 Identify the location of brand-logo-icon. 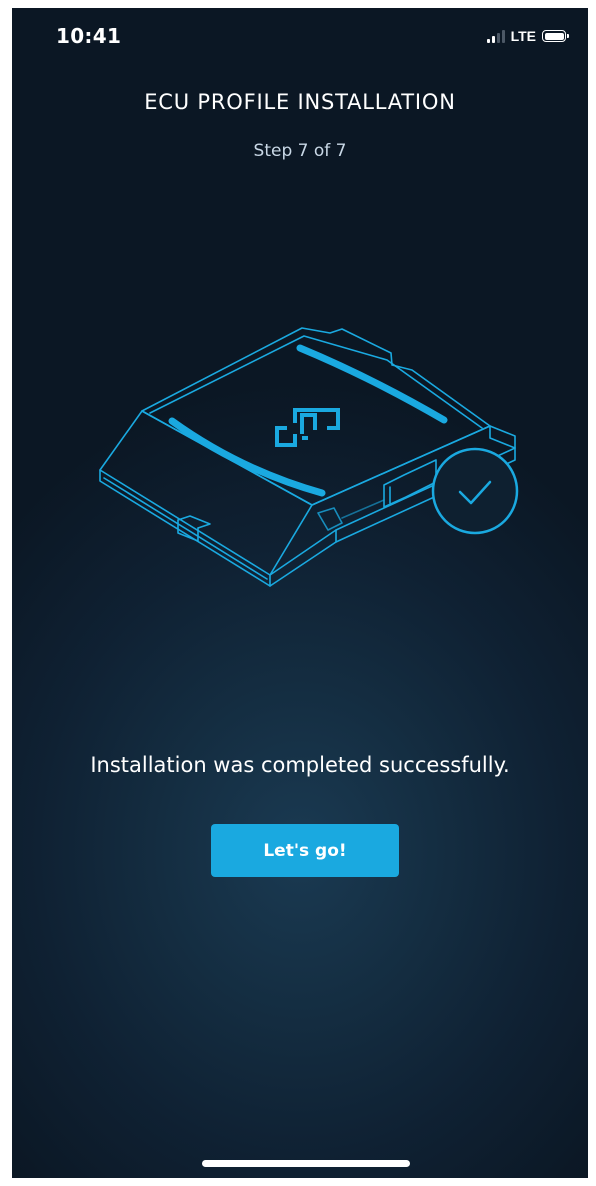
(307, 427).